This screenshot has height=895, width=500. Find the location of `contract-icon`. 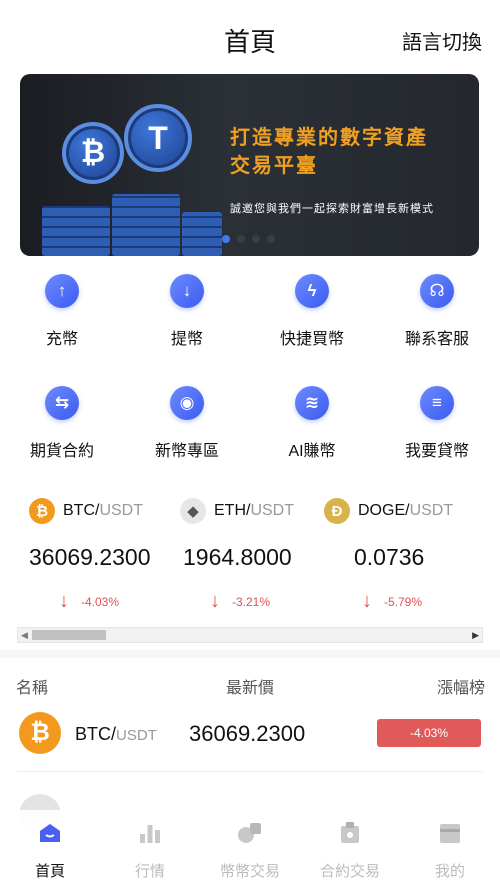

contract-icon is located at coordinates (350, 832).